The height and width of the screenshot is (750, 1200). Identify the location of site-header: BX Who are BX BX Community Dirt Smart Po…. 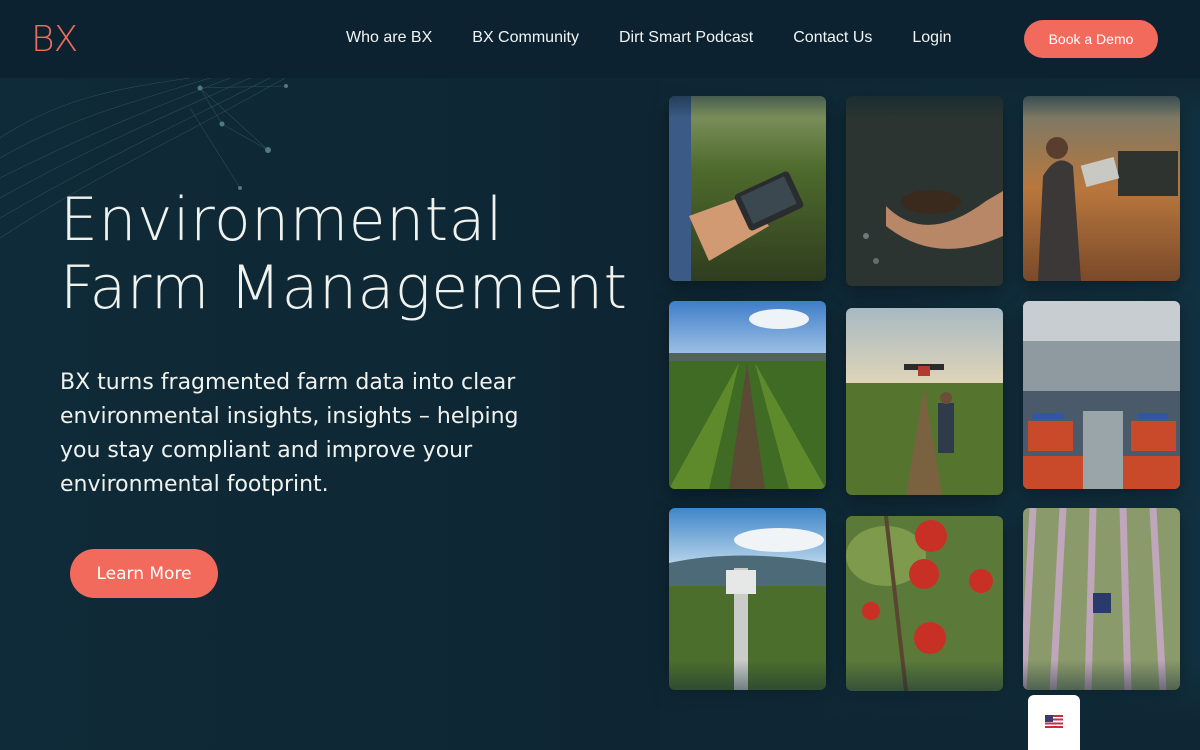
(600, 39).